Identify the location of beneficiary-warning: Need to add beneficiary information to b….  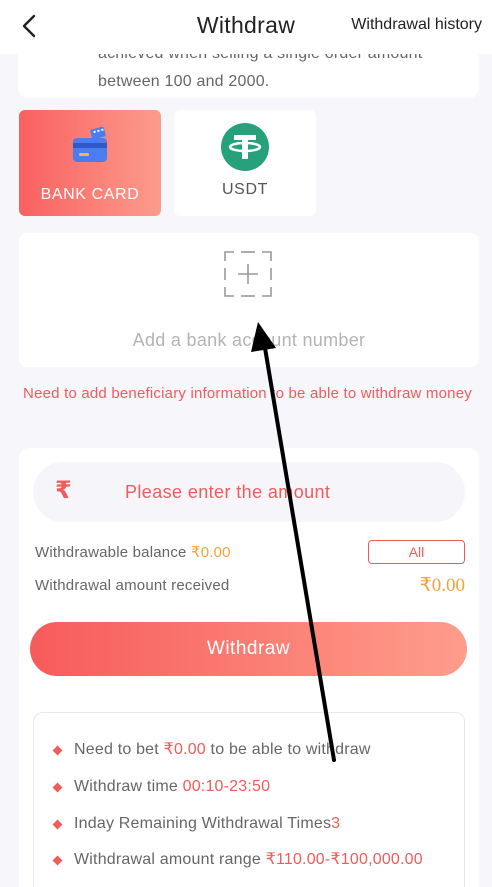
(247, 393).